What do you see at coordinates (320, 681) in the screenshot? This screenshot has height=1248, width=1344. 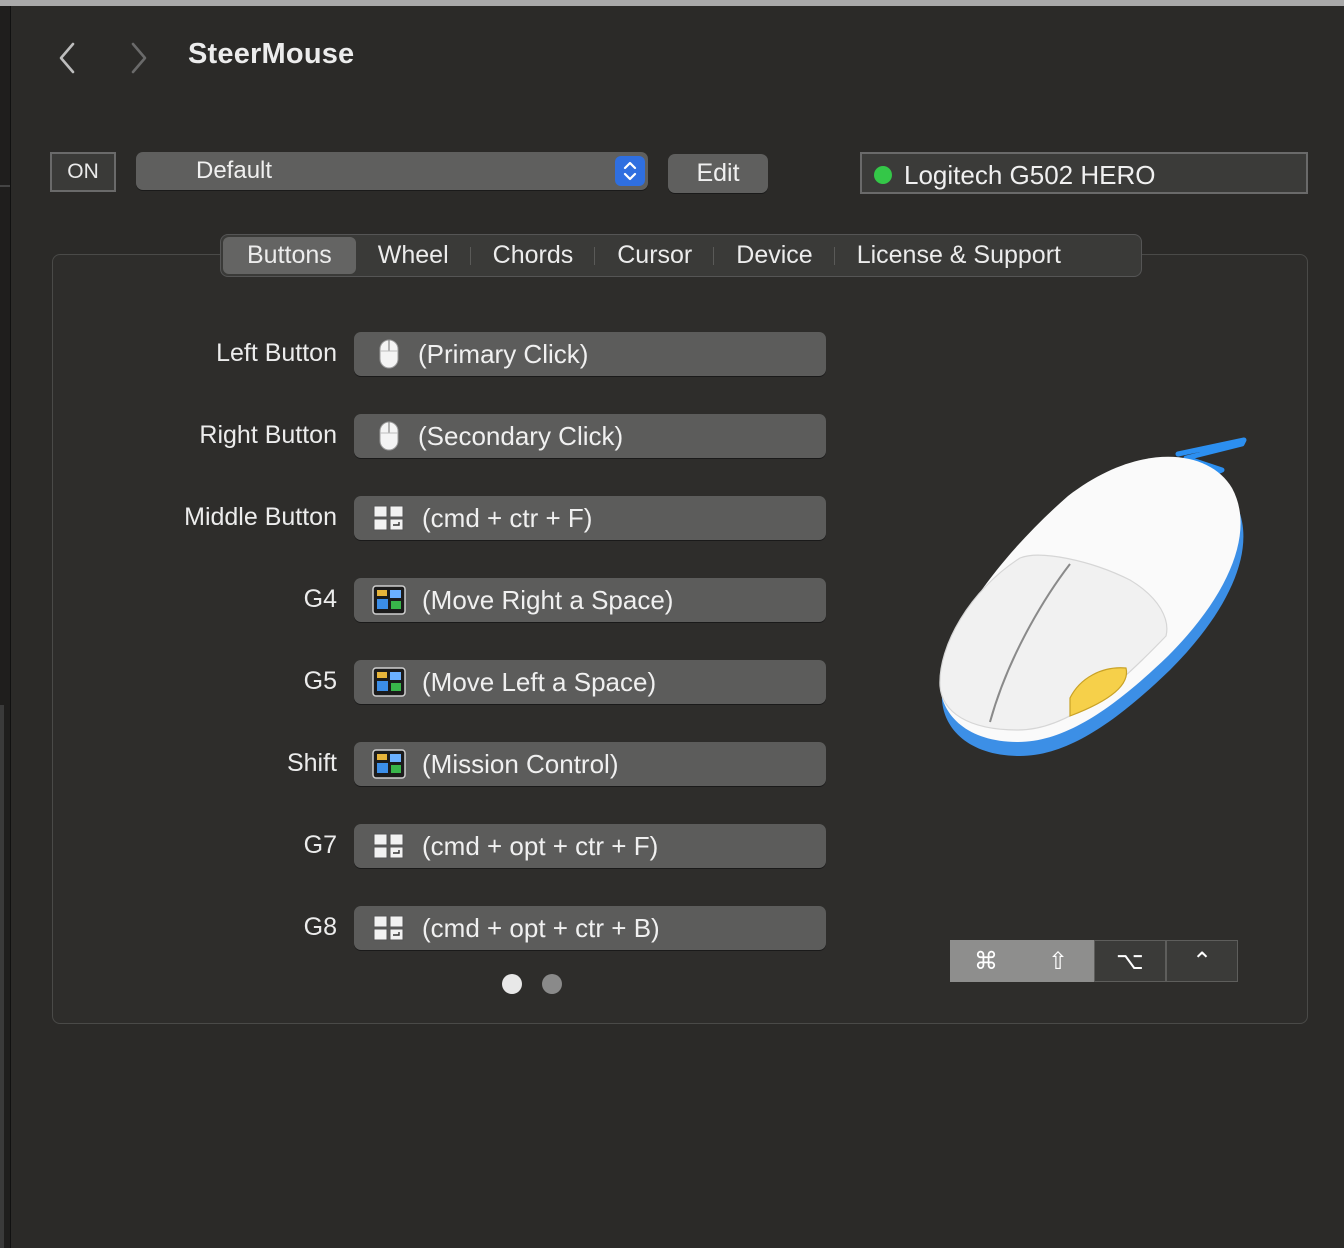 I see `button-label-g5: G5` at bounding box center [320, 681].